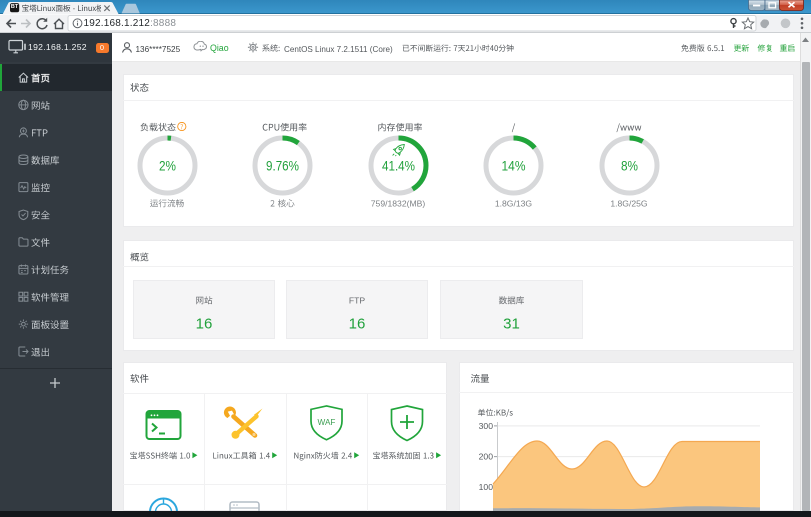 This screenshot has width=811, height=517. I want to click on svg-text: 41.4%, so click(398, 166).